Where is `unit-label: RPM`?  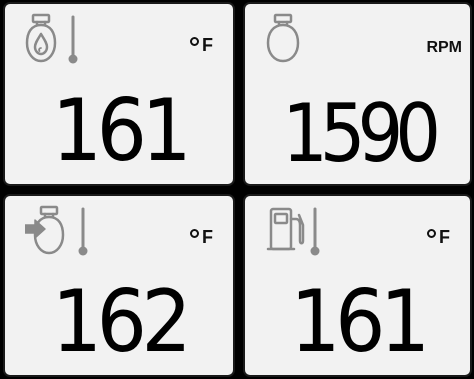 unit-label: RPM is located at coordinates (444, 47).